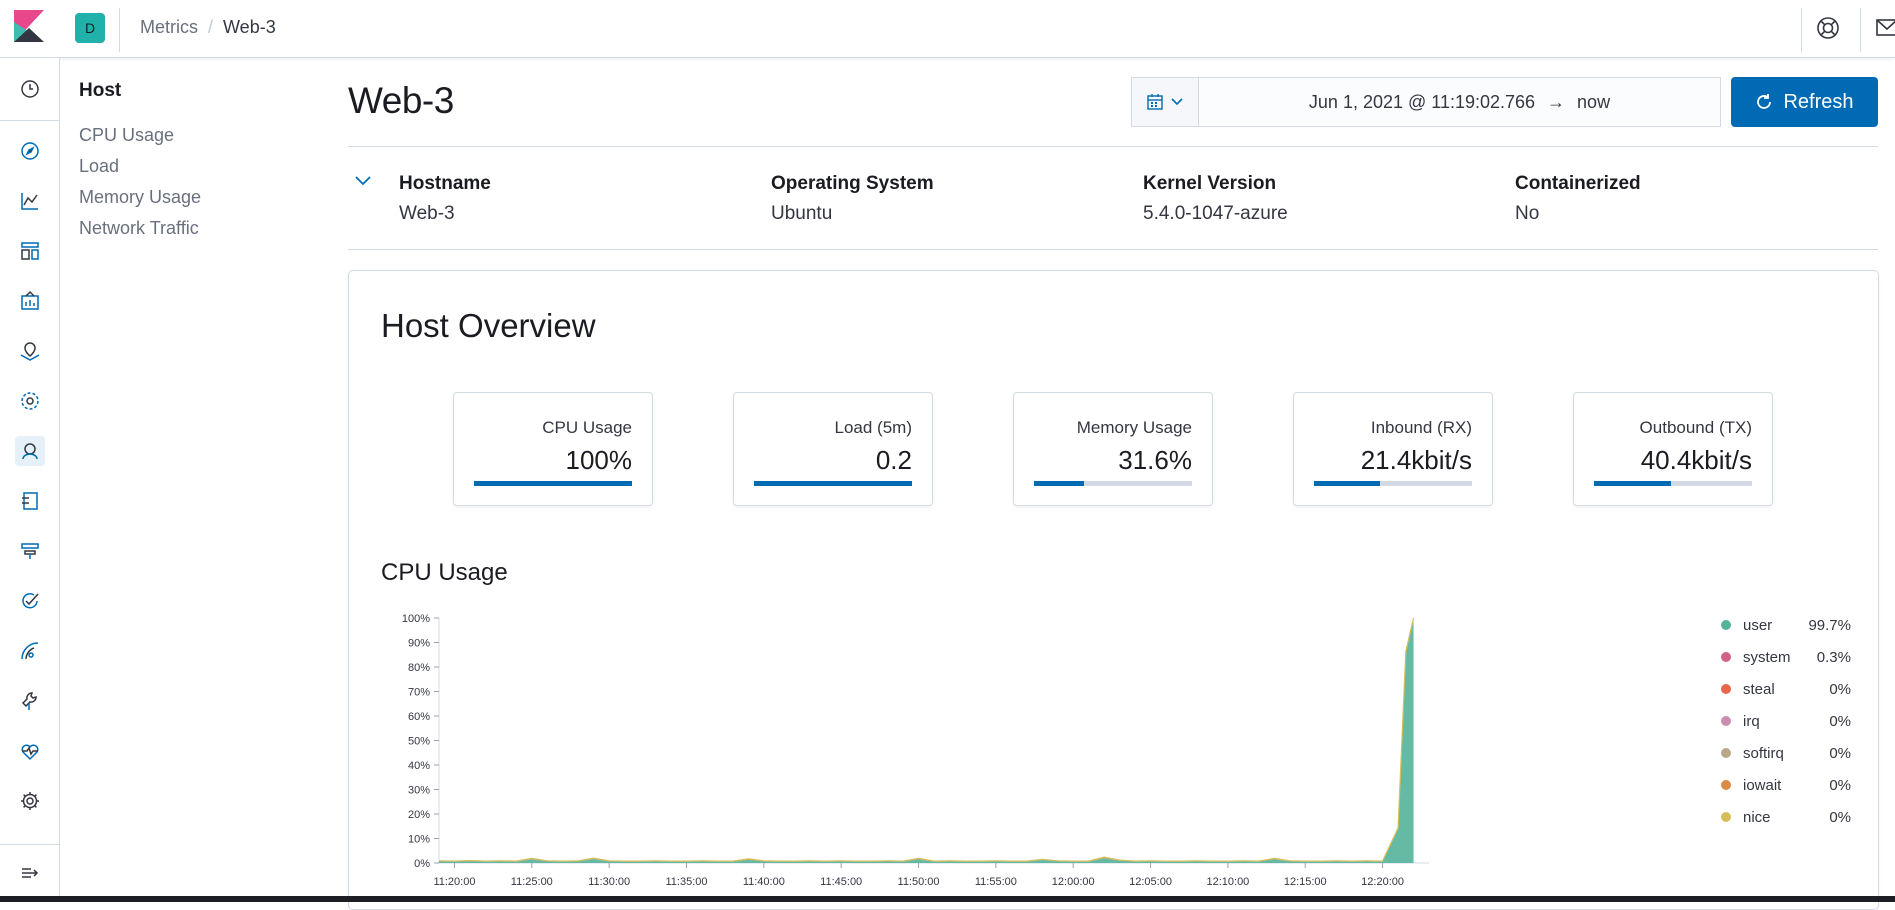 The height and width of the screenshot is (910, 1895). What do you see at coordinates (30, 451) in the screenshot?
I see `metrics-icon` at bounding box center [30, 451].